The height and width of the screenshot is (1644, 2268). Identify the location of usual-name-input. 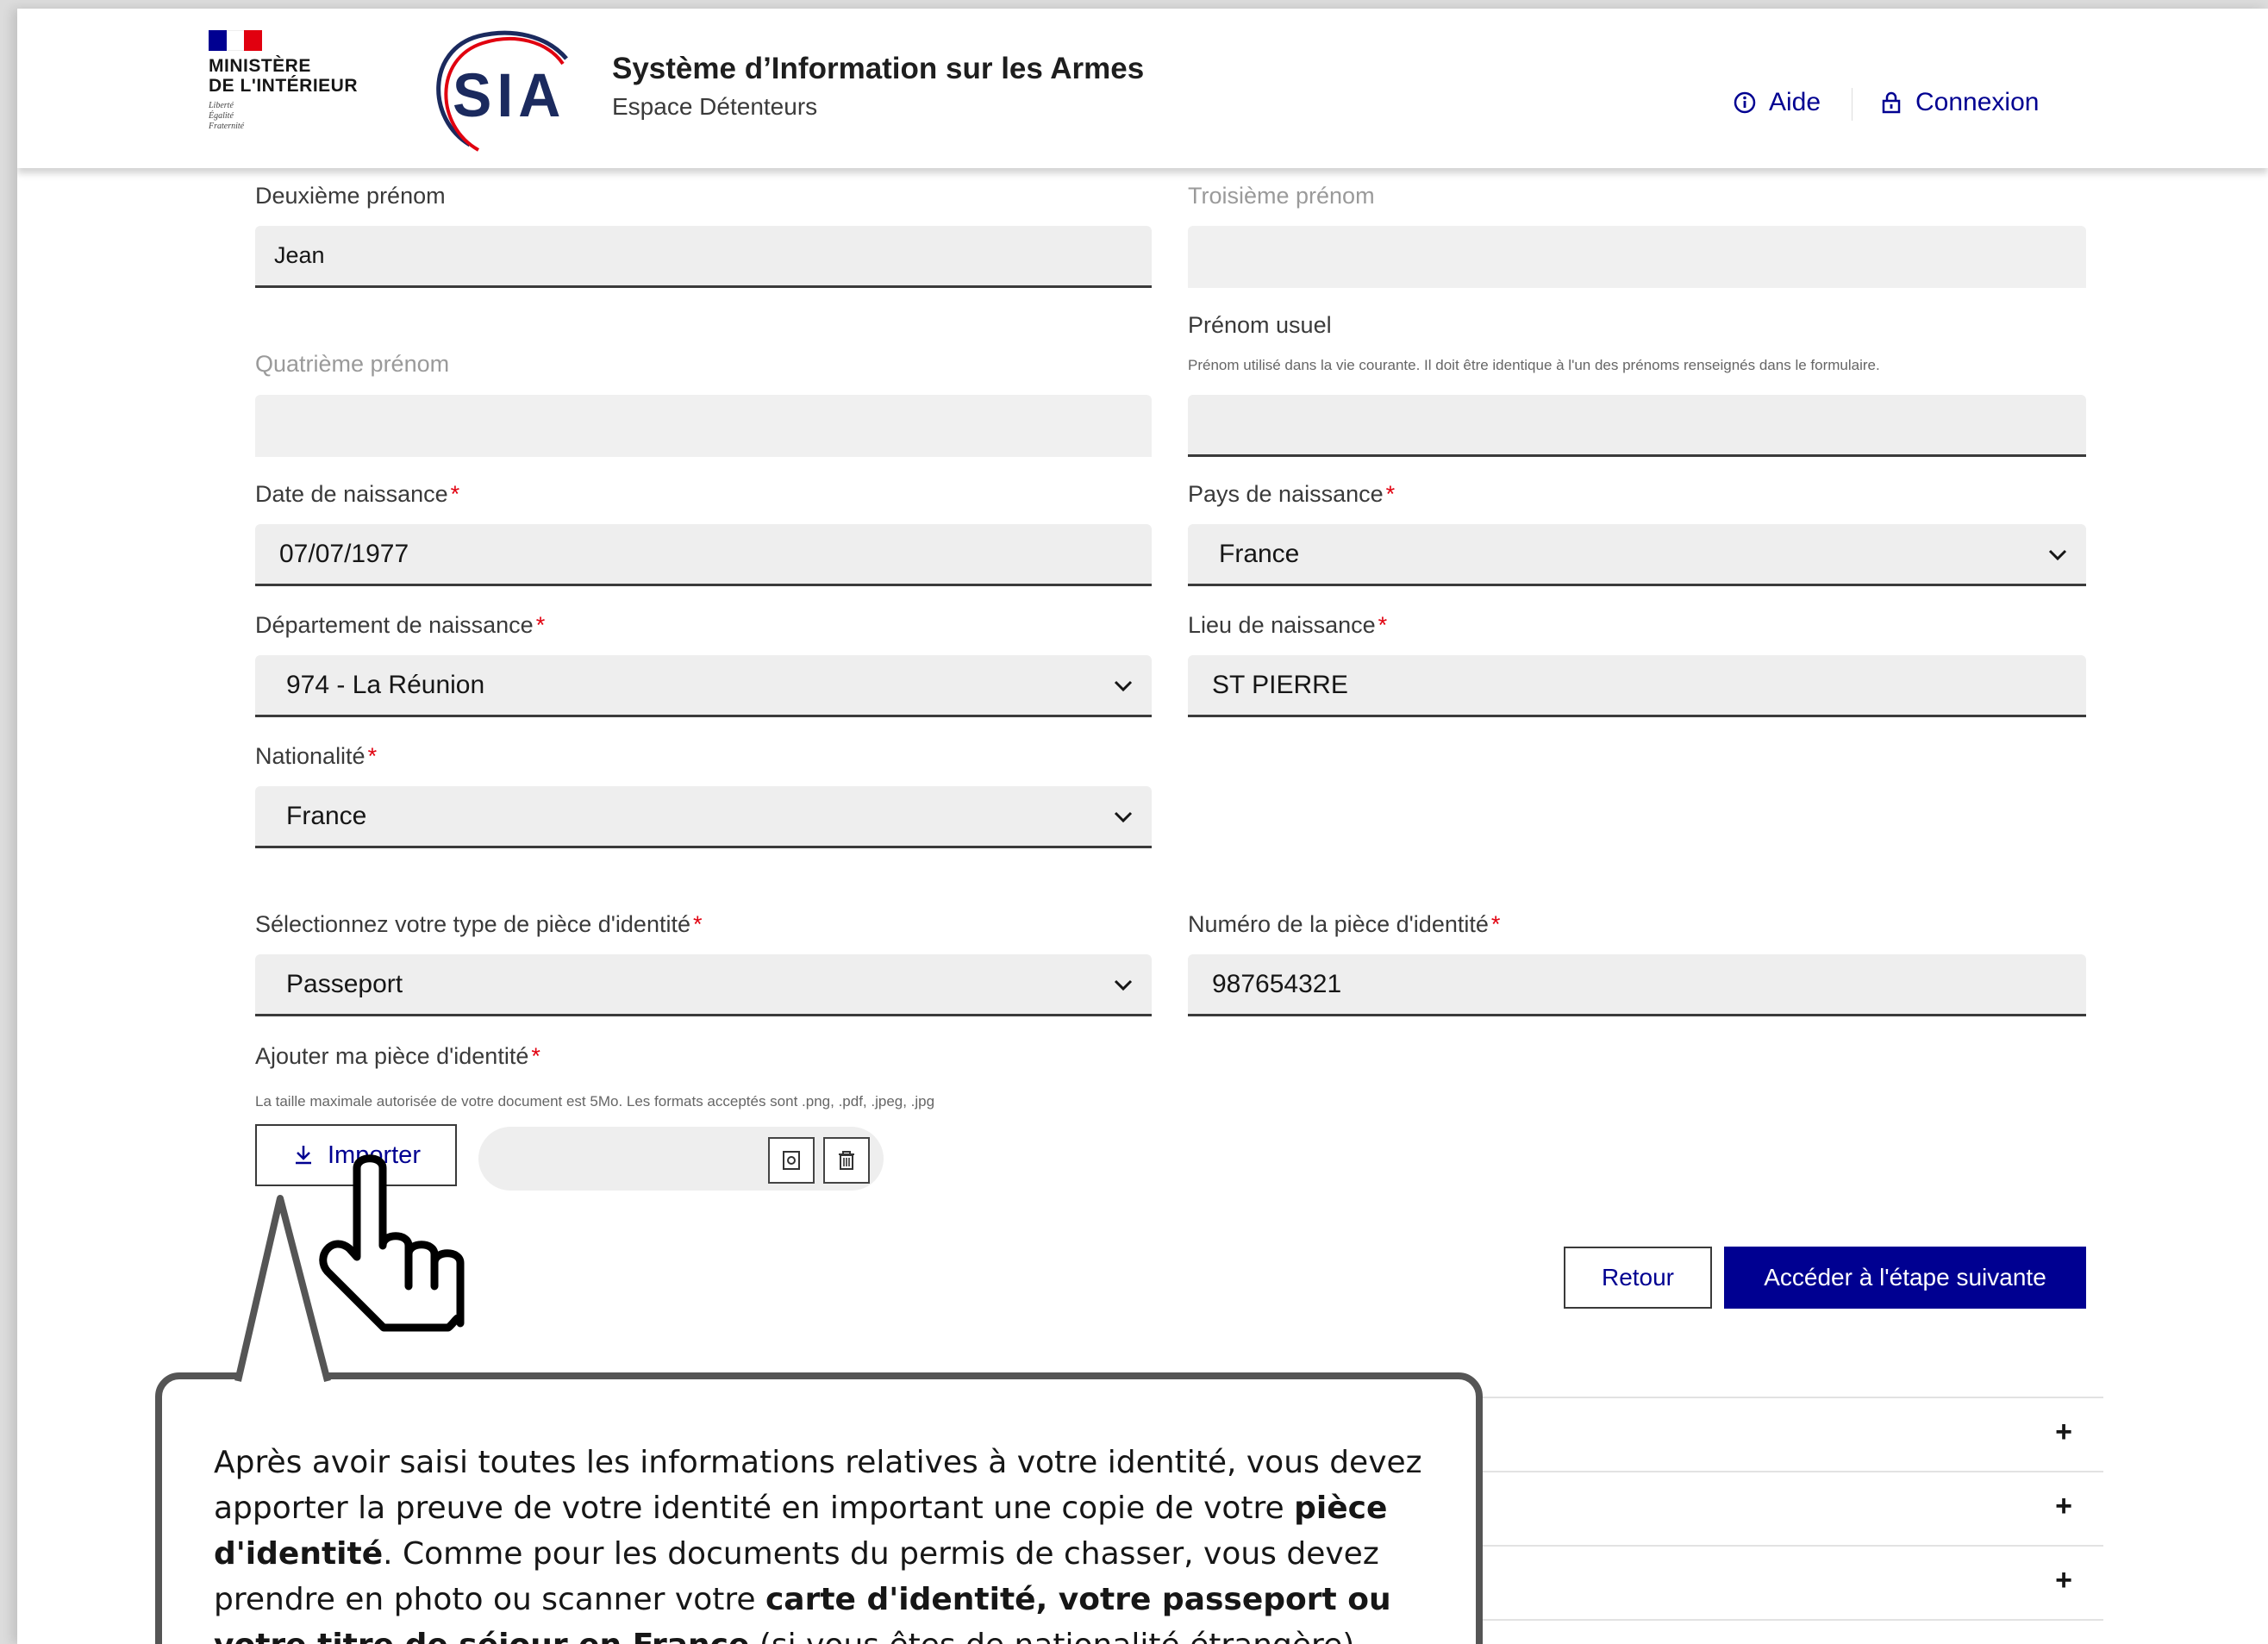
(1637, 426).